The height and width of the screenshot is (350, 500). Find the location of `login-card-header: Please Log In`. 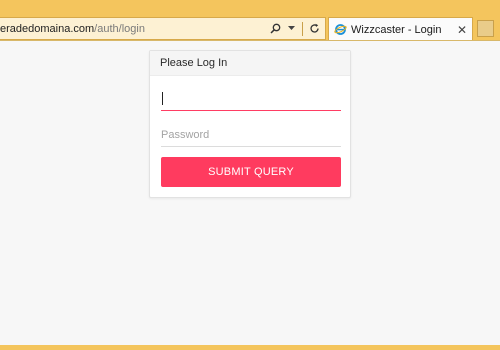

login-card-header: Please Log In is located at coordinates (250, 63).